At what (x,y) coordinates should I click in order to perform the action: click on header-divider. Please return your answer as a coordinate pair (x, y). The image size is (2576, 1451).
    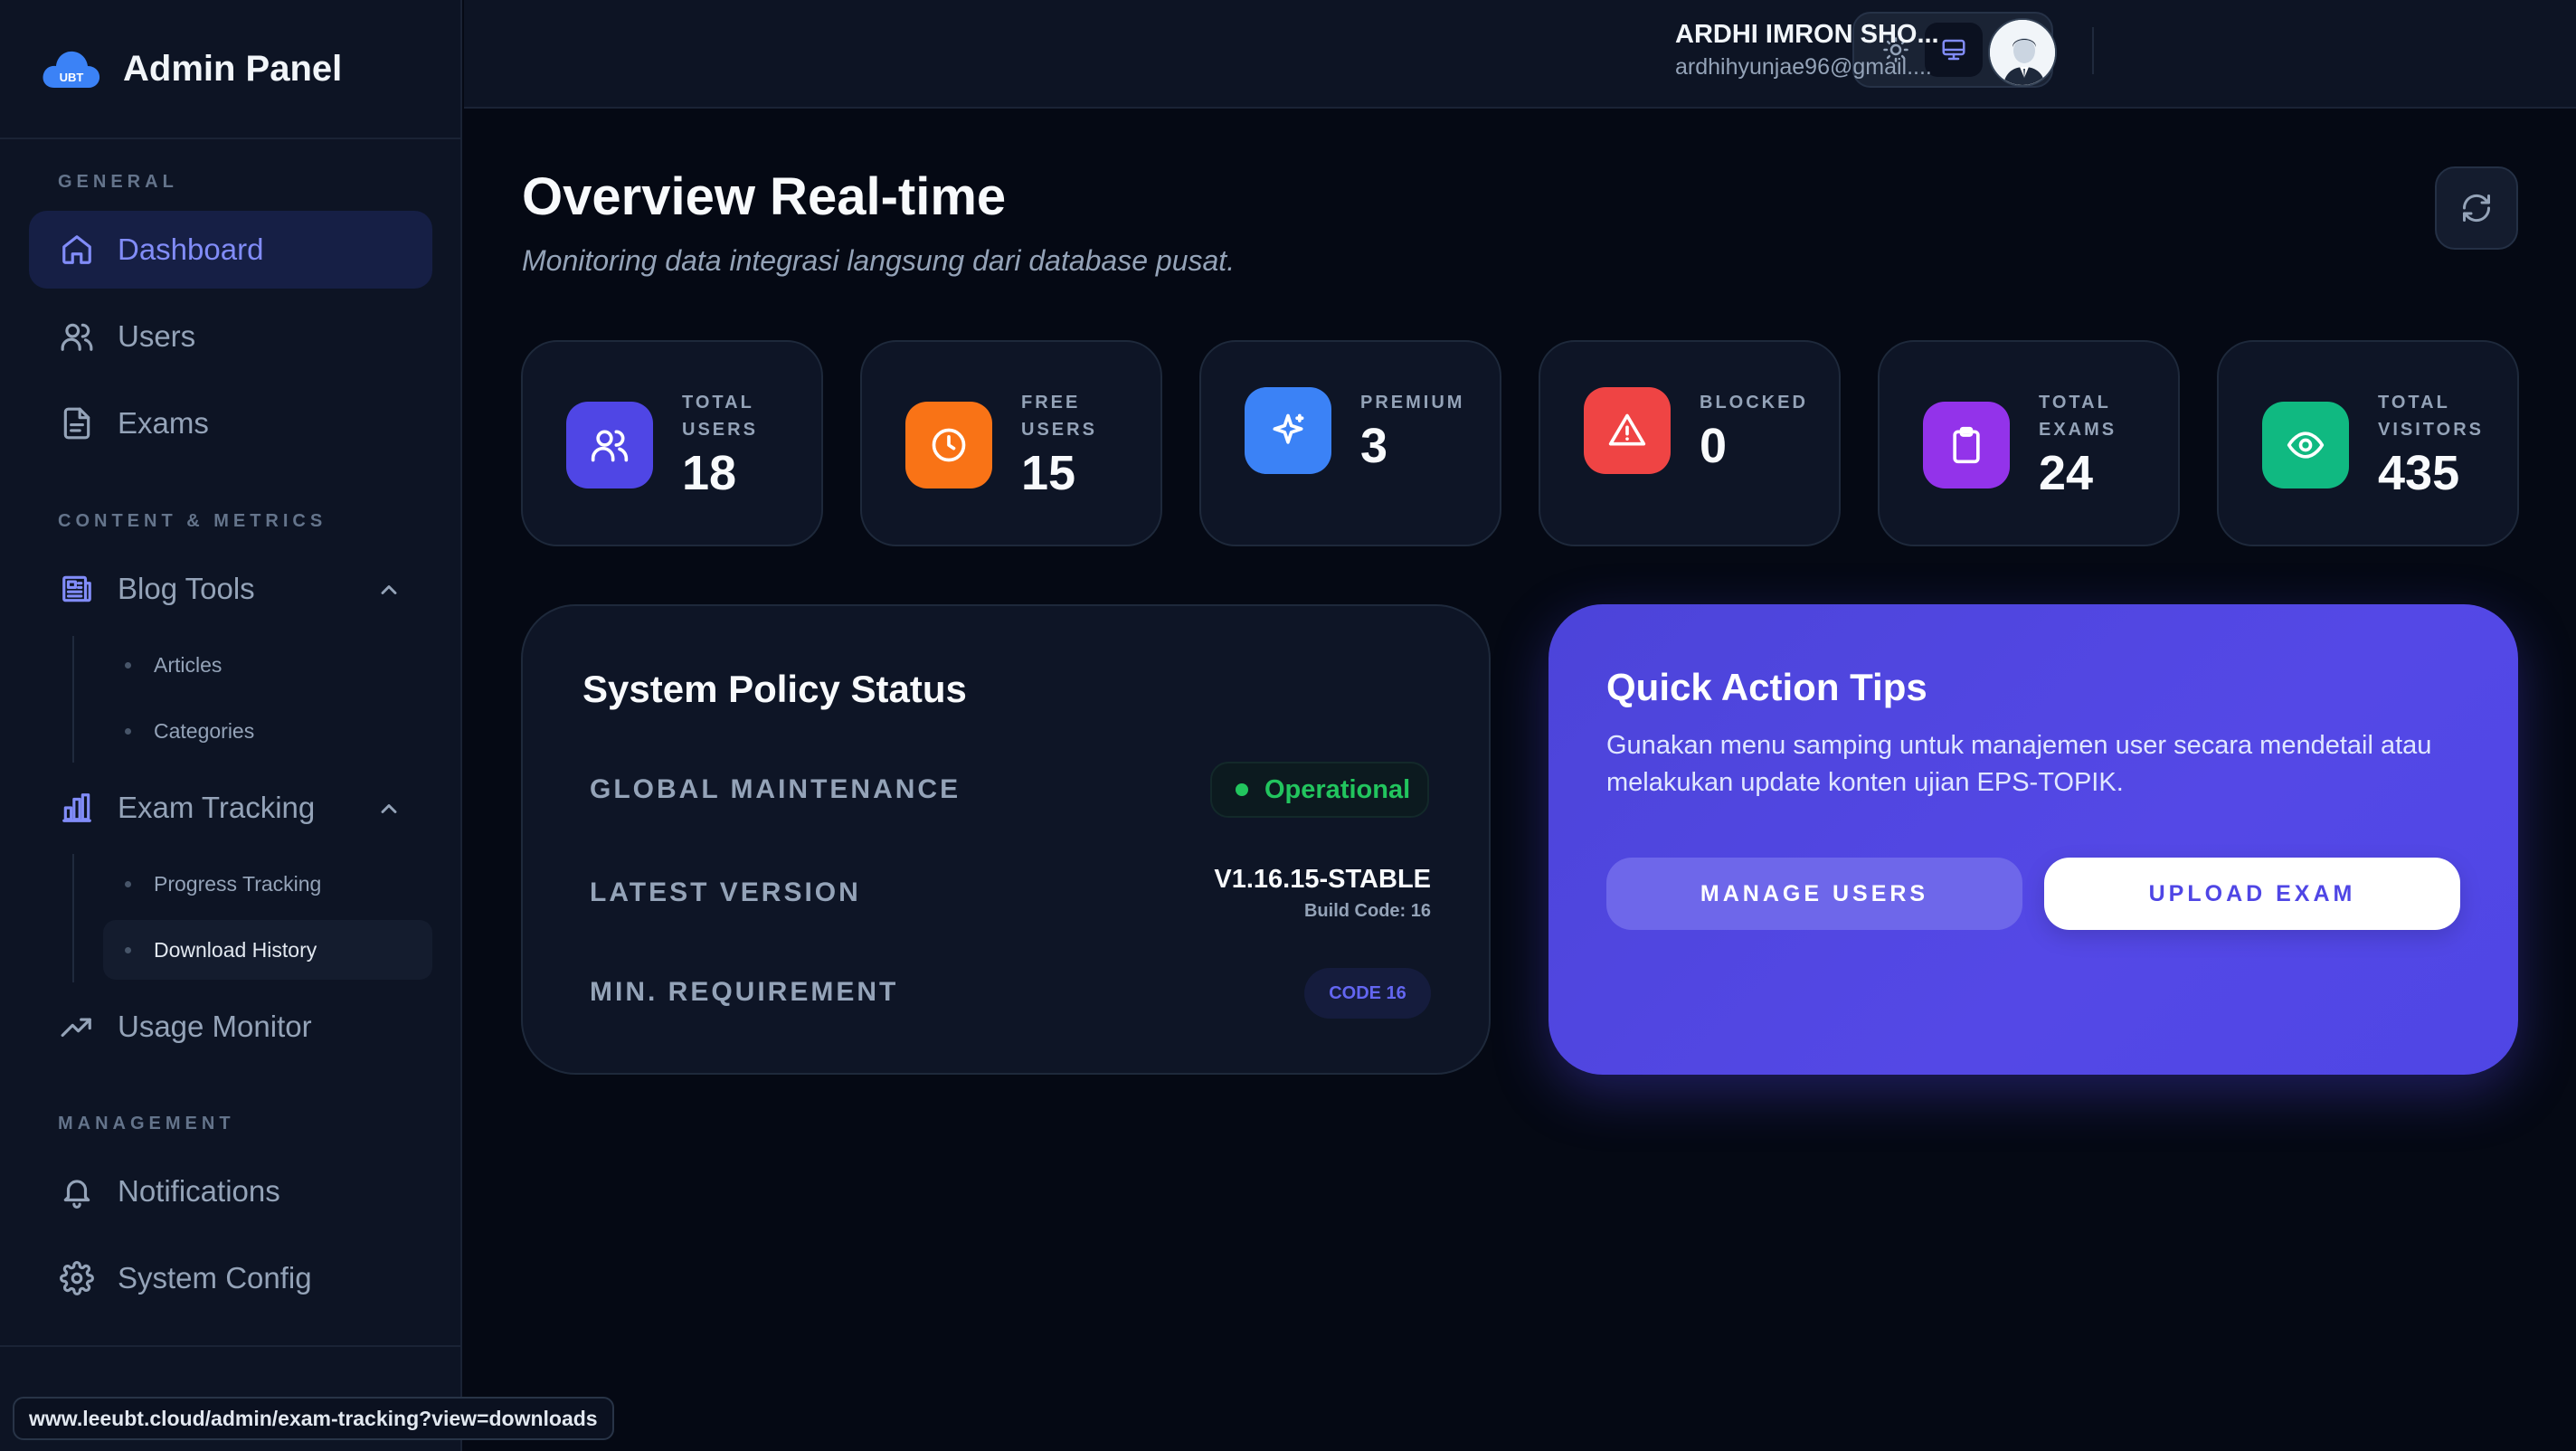
    Looking at the image, I should click on (2093, 50).